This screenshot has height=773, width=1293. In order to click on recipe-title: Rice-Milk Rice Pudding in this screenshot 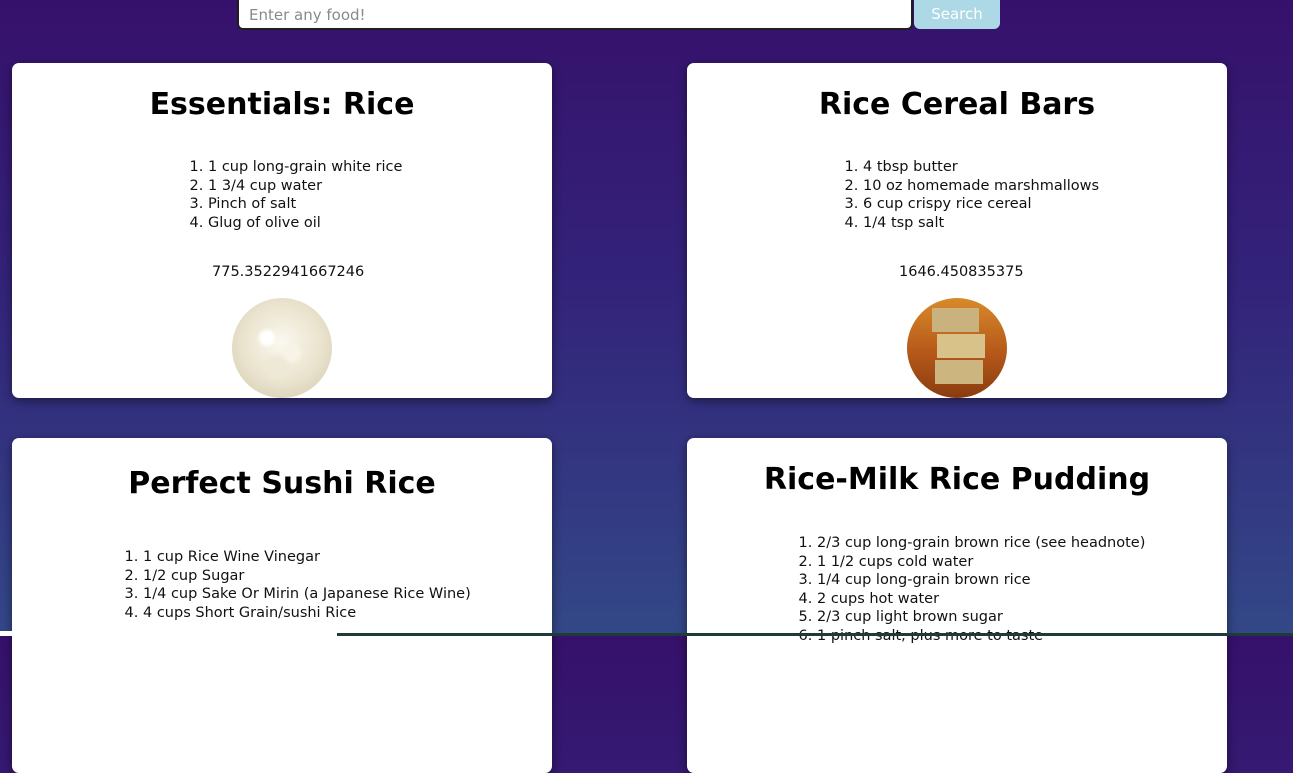, I will do `click(957, 479)`.